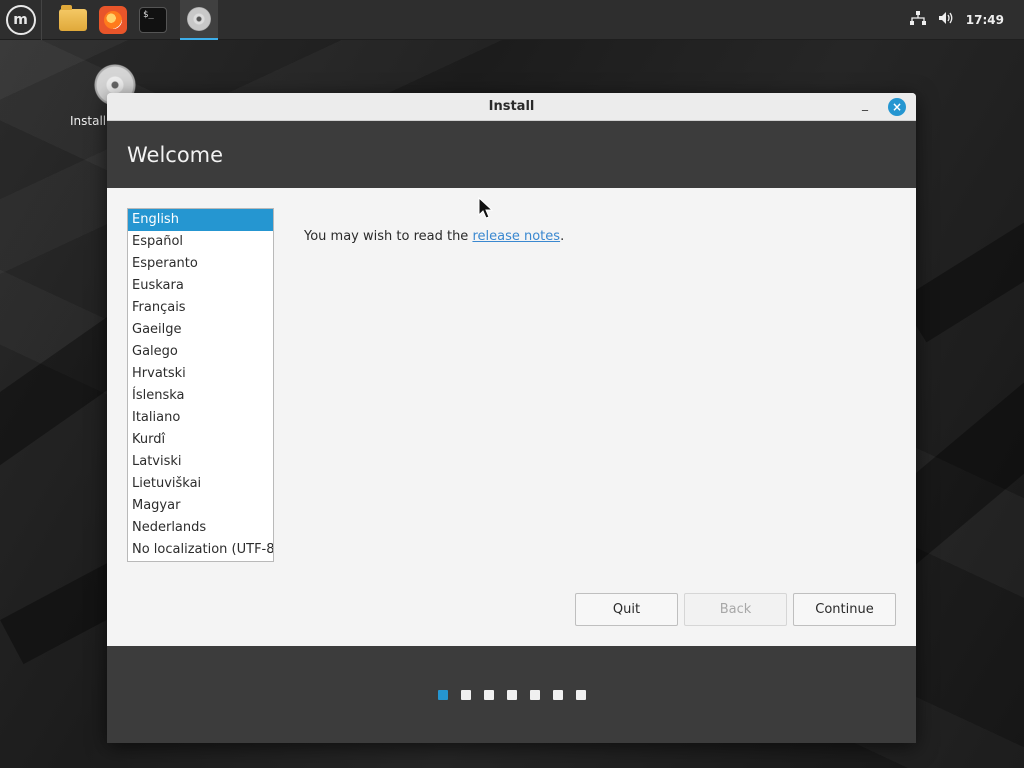 The width and height of the screenshot is (1024, 768). I want to click on panel-launchers: $_, so click(138, 20).